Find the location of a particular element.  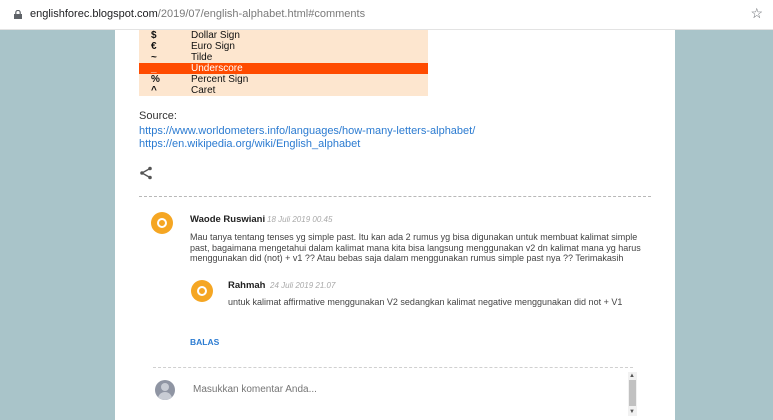

url-domain: englishforec.blogspot.com is located at coordinates (94, 14).